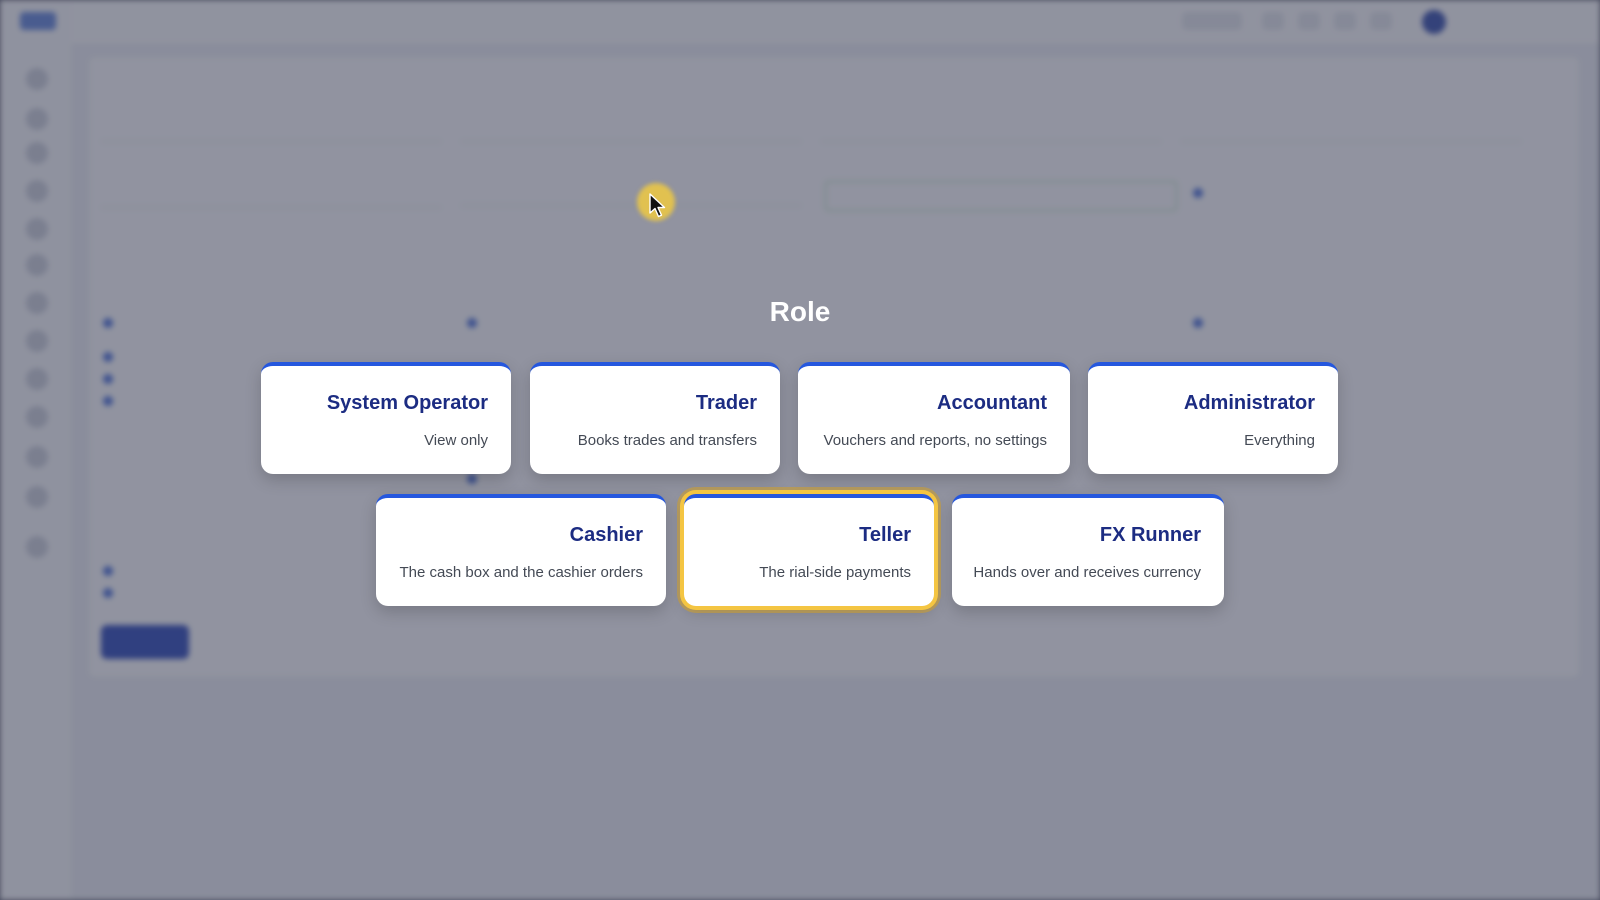  Describe the element at coordinates (386, 418) in the screenshot. I see `role-card-system-operator: System Operator View only` at that location.